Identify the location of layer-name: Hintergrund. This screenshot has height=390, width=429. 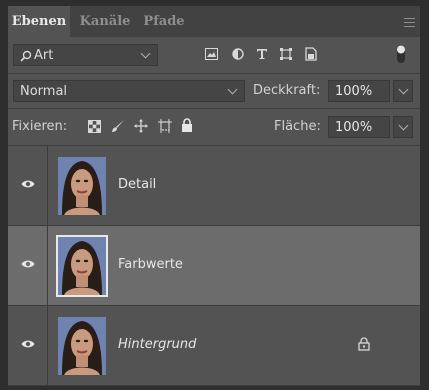
(157, 344).